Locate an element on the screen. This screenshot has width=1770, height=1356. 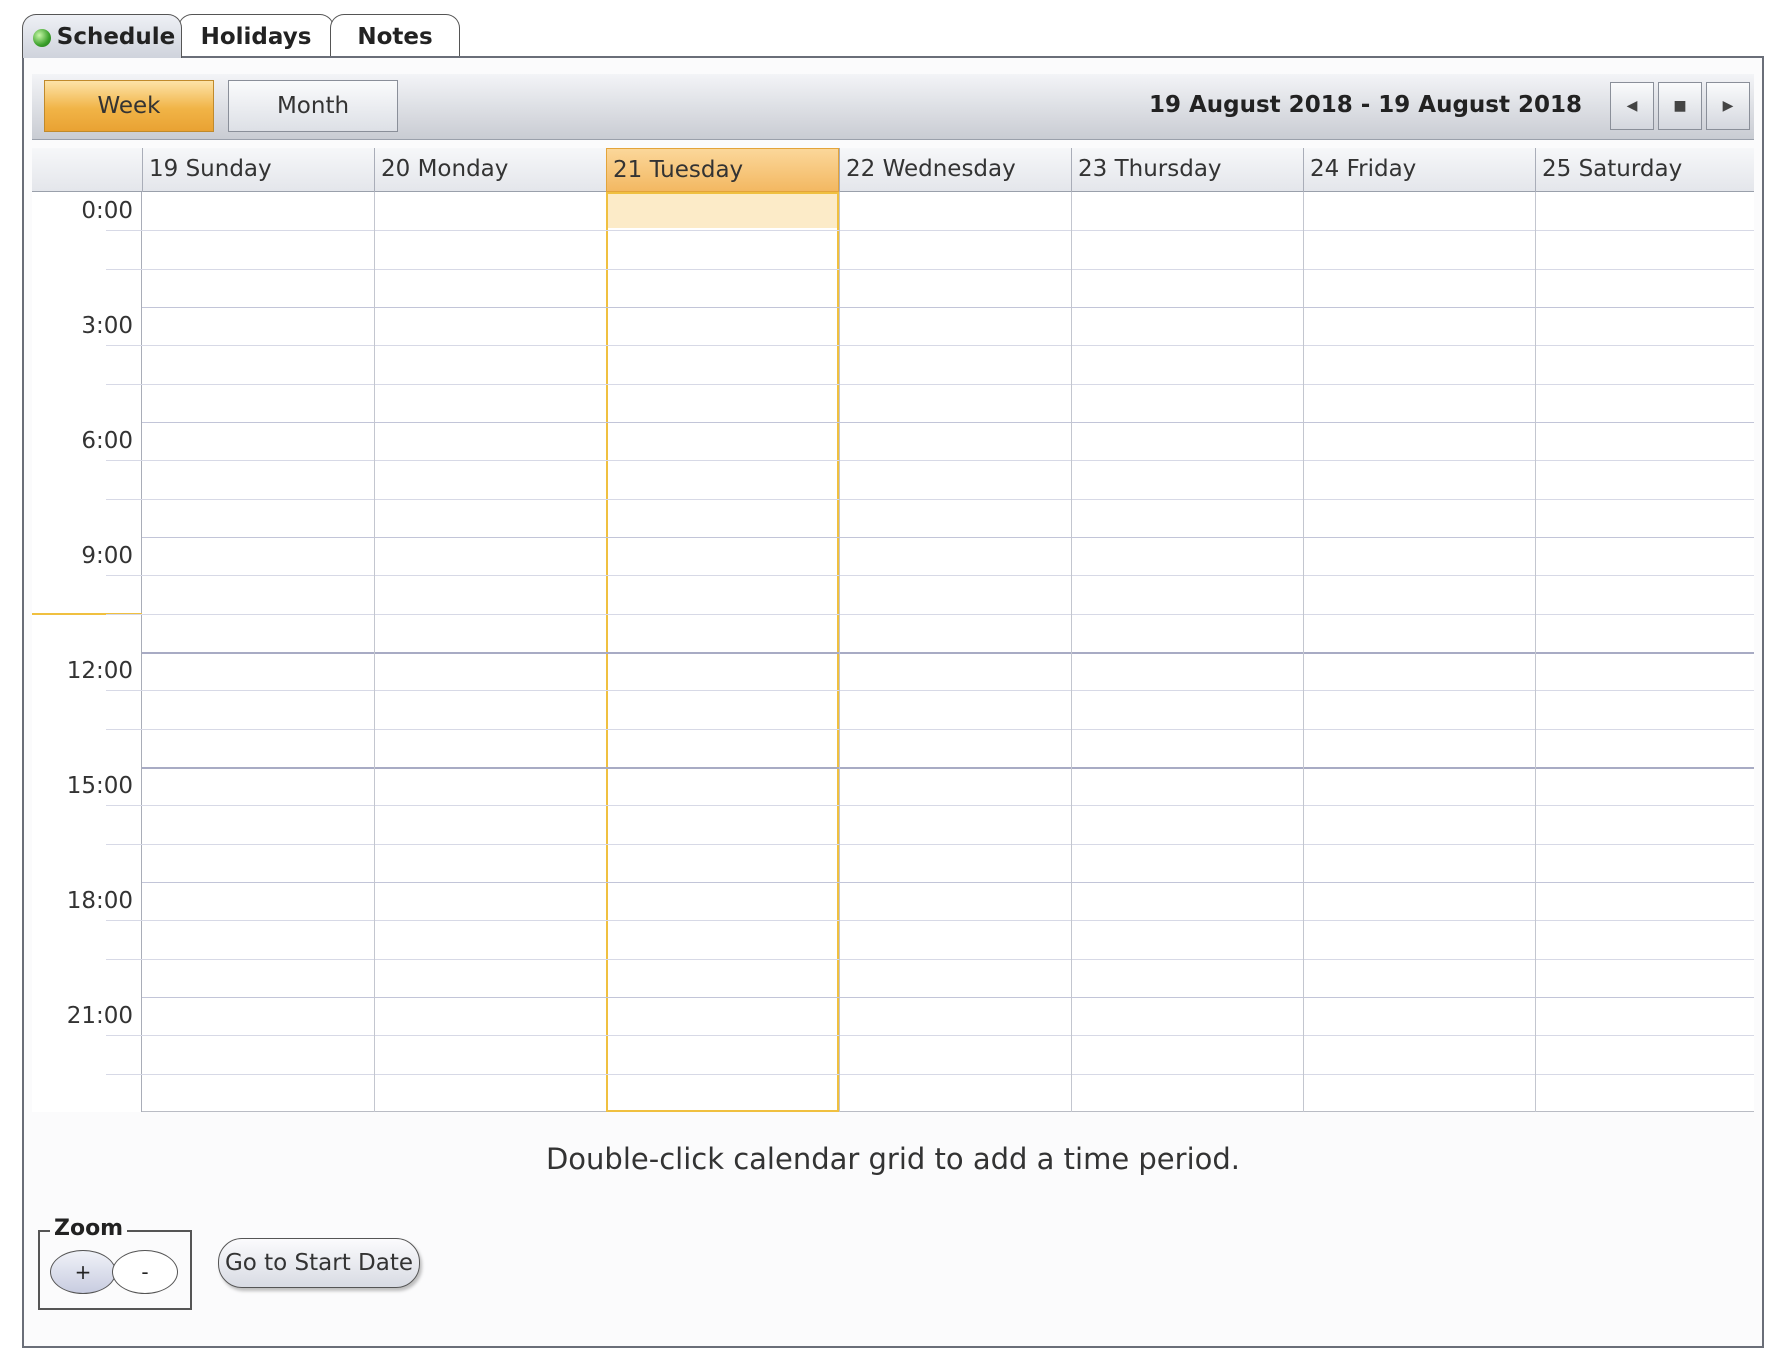
tab-notes: Notes is located at coordinates (395, 36).